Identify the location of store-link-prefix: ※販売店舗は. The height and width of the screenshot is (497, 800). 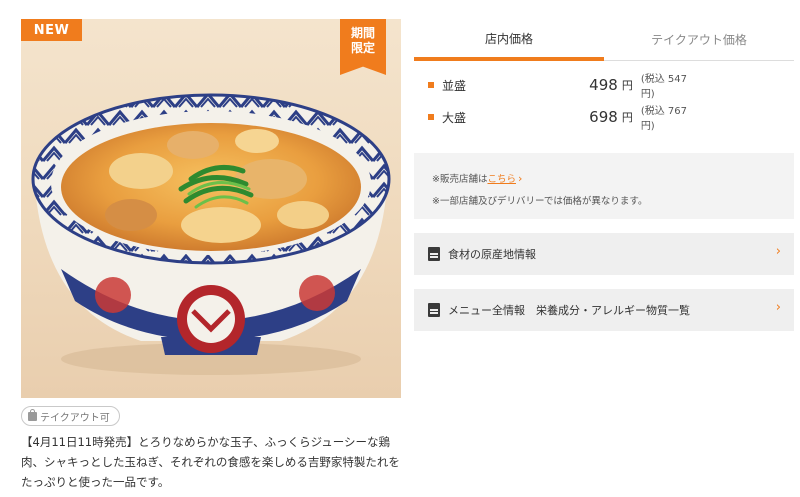
(460, 179).